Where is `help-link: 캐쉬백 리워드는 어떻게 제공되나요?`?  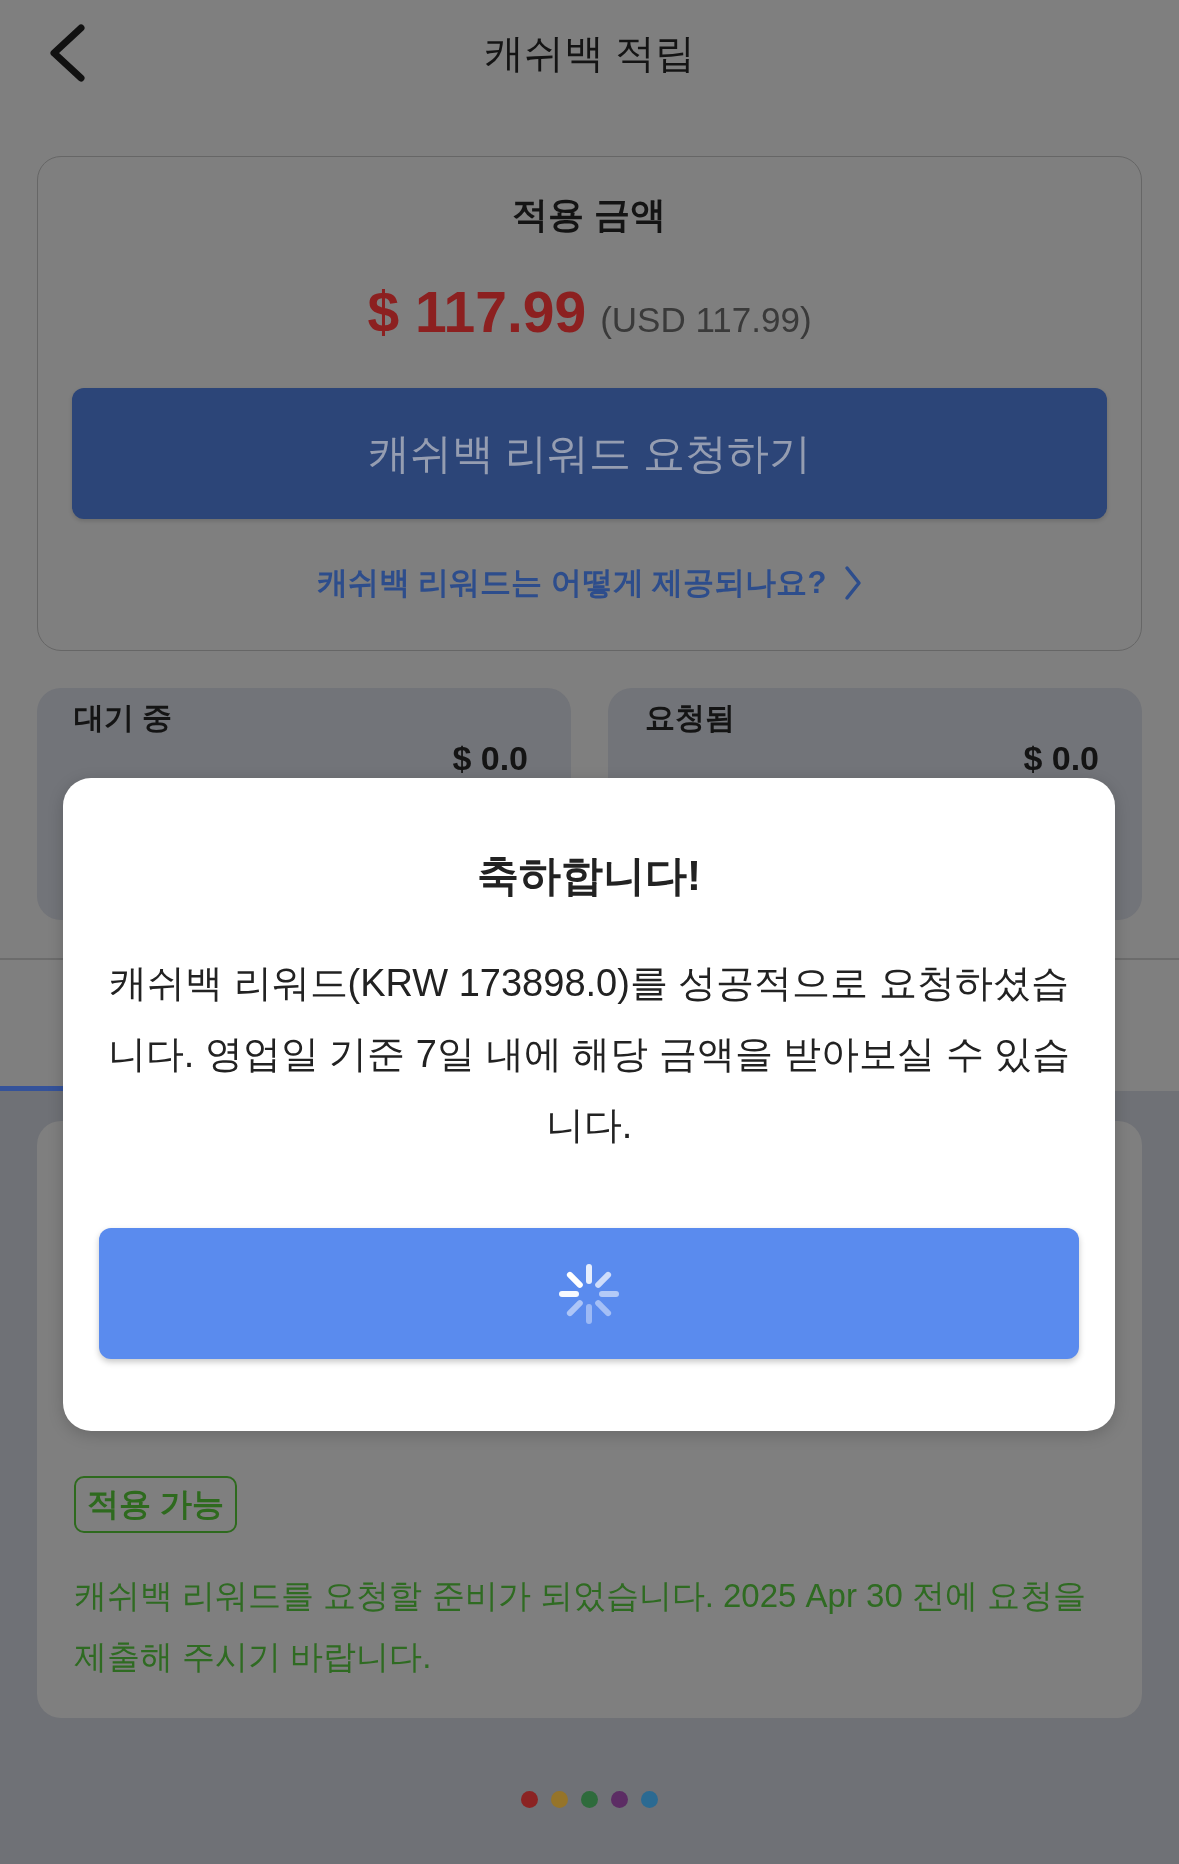 help-link: 캐쉬백 리워드는 어떻게 제공되나요? is located at coordinates (589, 583).